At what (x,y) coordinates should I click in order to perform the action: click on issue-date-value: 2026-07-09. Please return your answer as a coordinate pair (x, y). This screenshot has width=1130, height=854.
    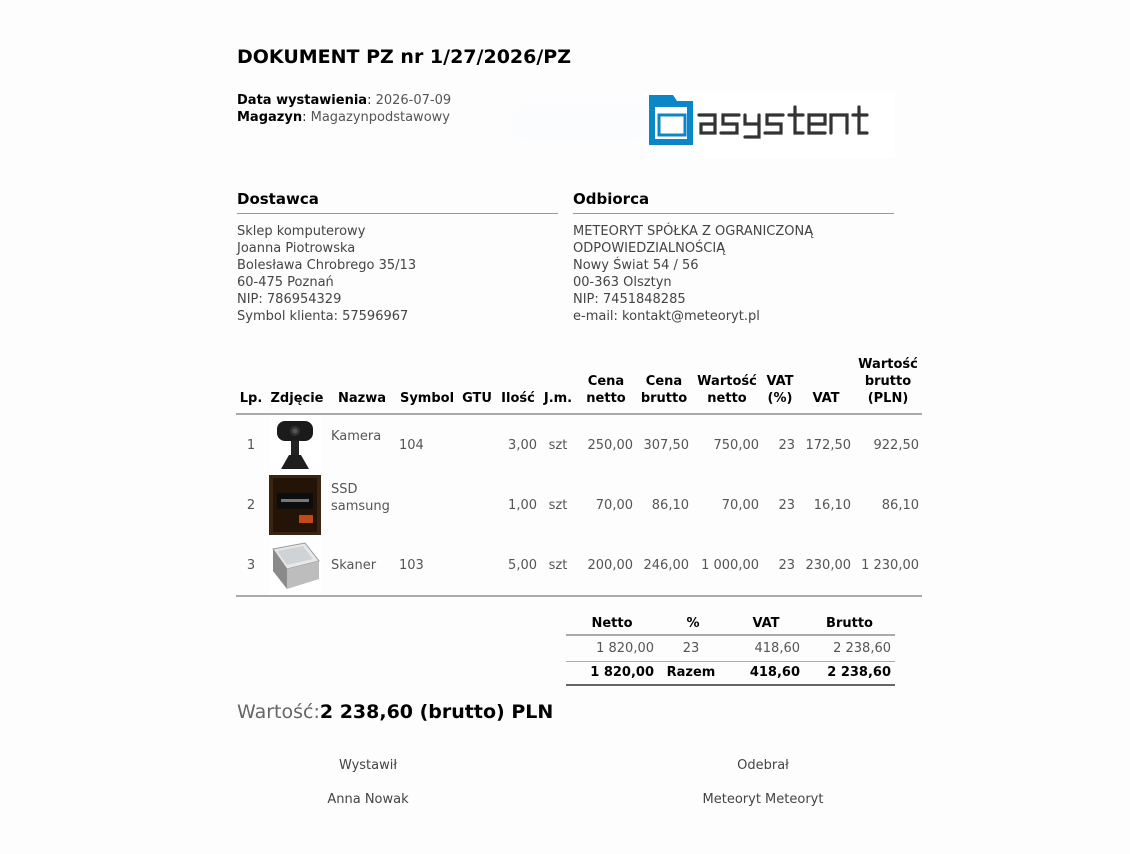
    Looking at the image, I should click on (413, 100).